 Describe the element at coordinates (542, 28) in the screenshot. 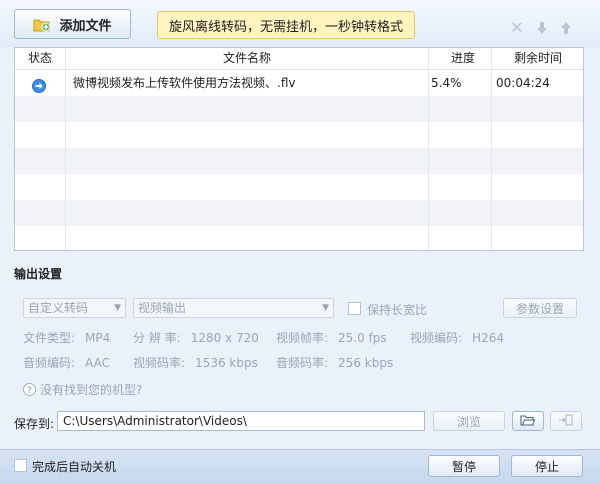

I see `arrow-down-icon` at that location.